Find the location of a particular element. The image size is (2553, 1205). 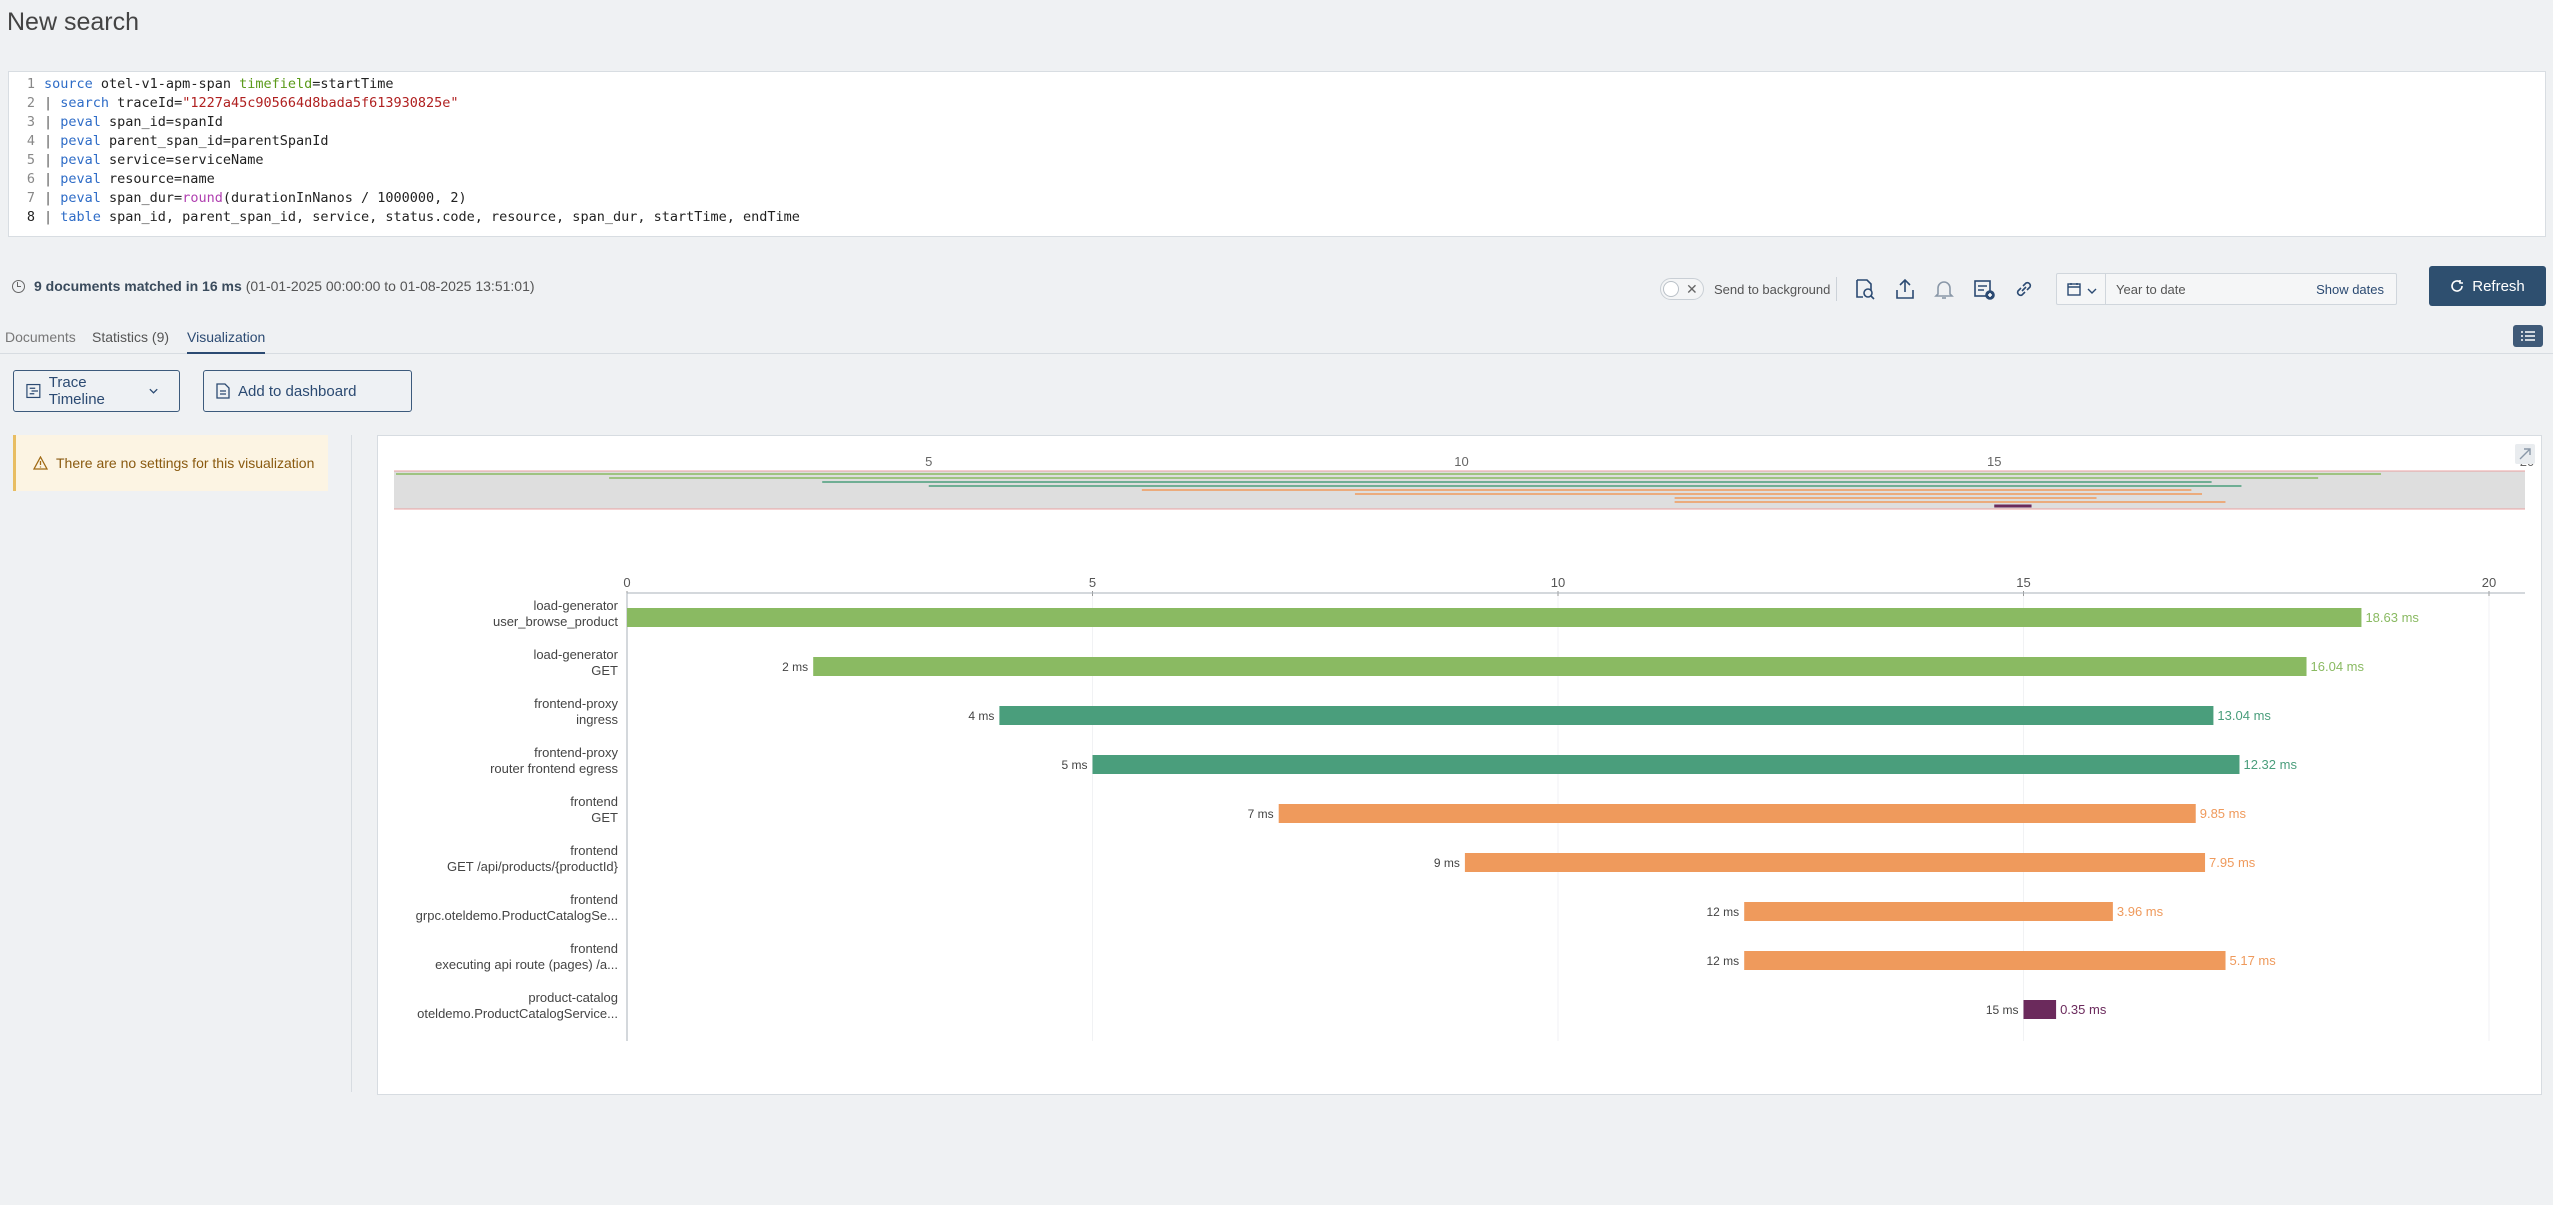

span-start-label: 9 ms is located at coordinates (1447, 863).